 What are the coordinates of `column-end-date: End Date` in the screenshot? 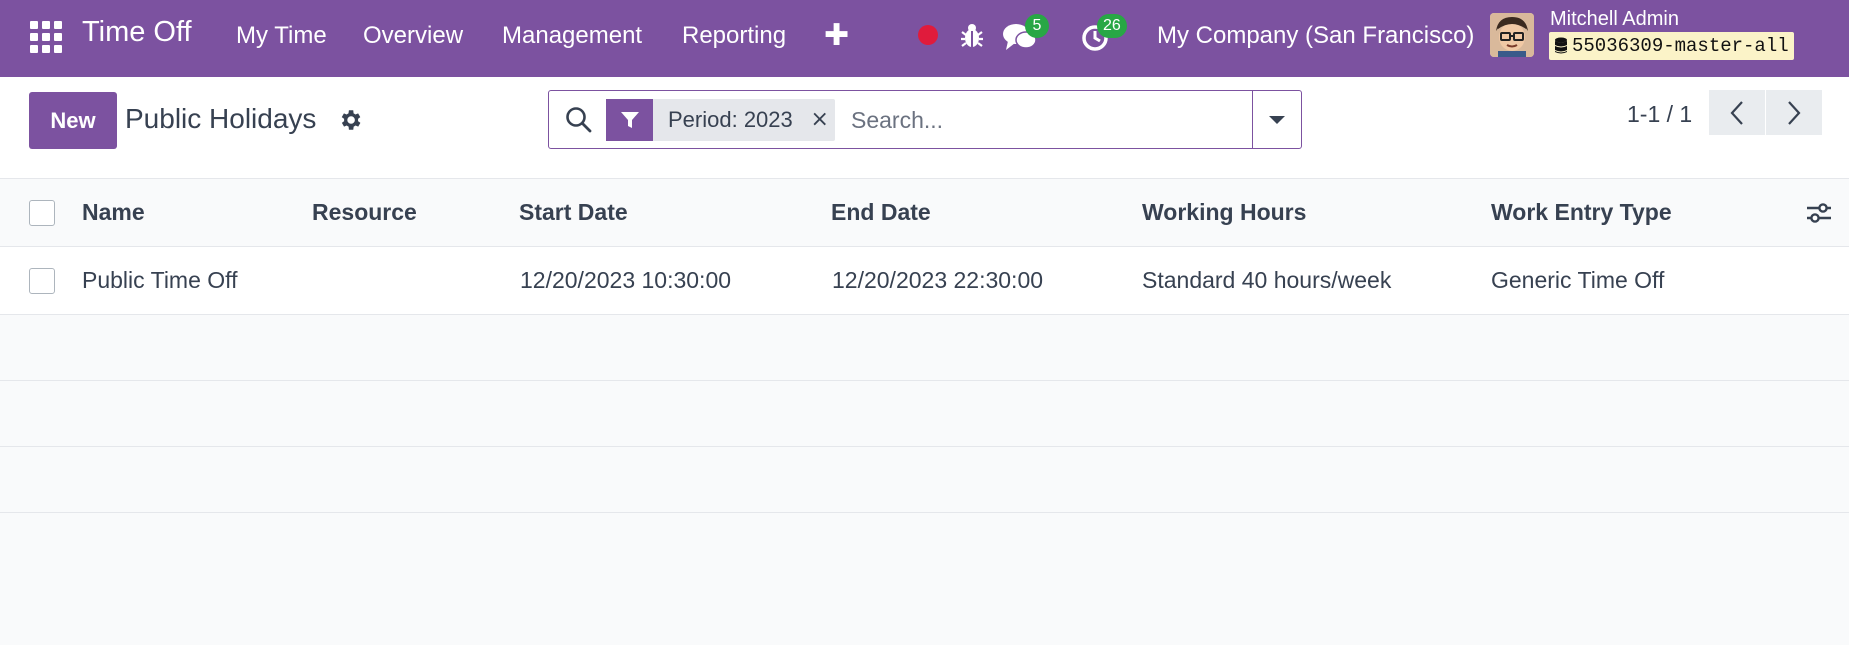 It's located at (881, 212).